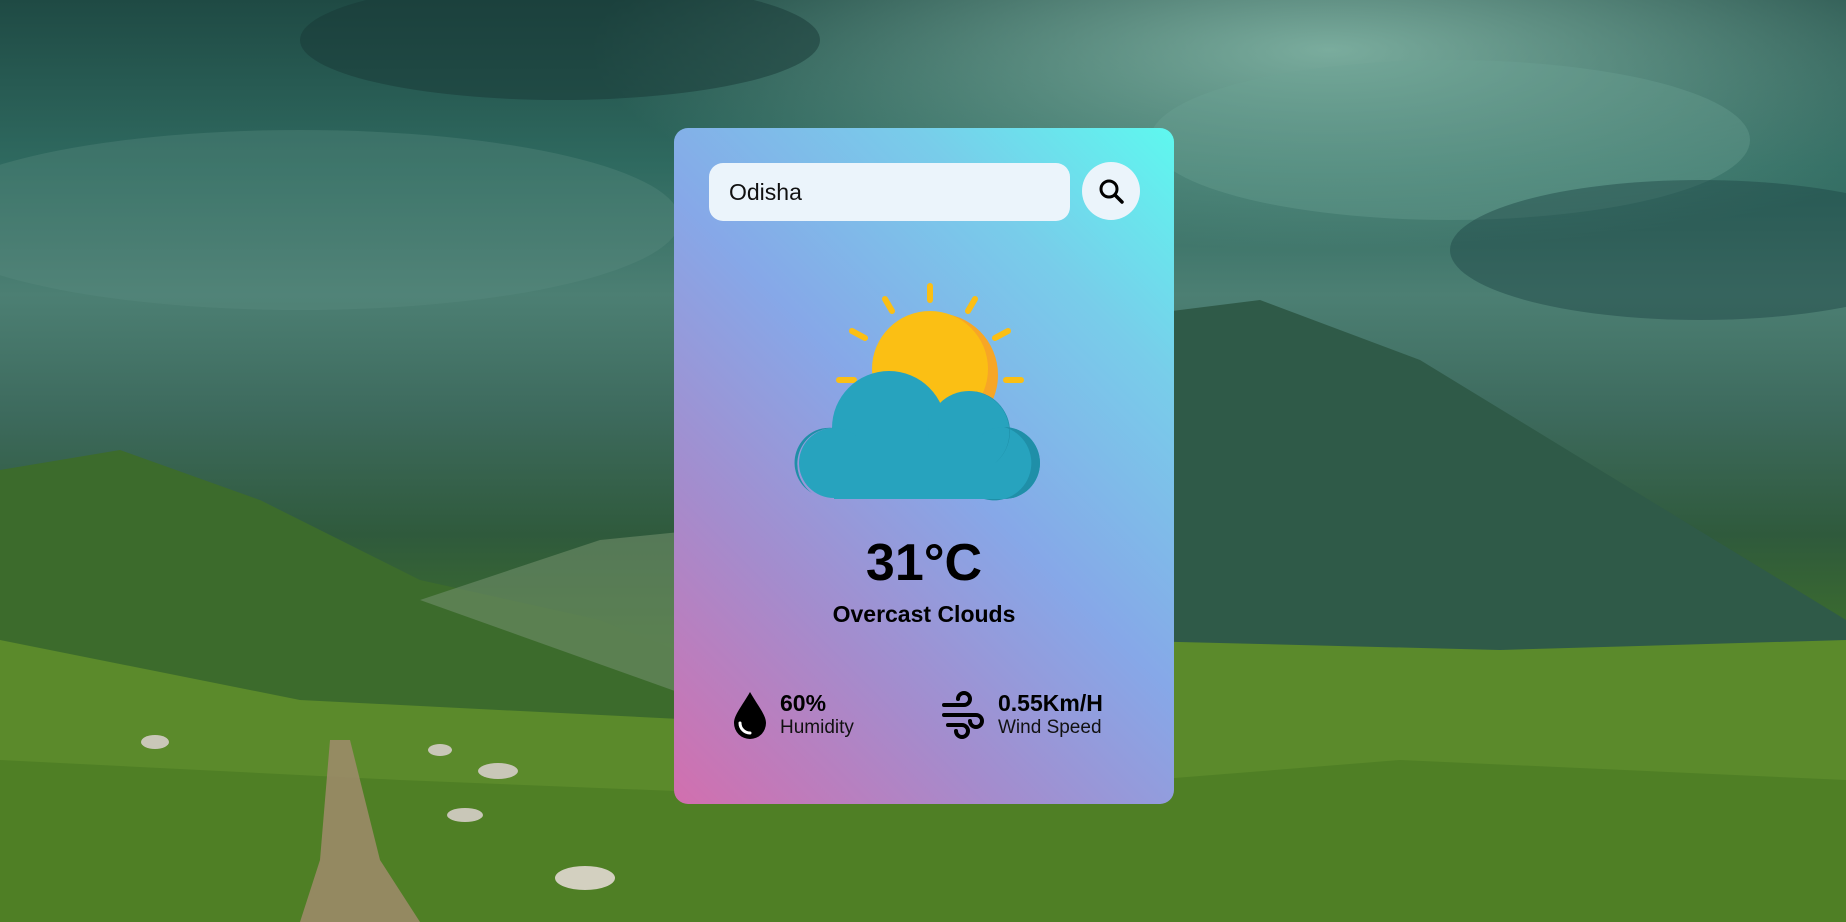 The width and height of the screenshot is (1846, 922). I want to click on wind-speed-label: Wind Speed, so click(1050, 727).